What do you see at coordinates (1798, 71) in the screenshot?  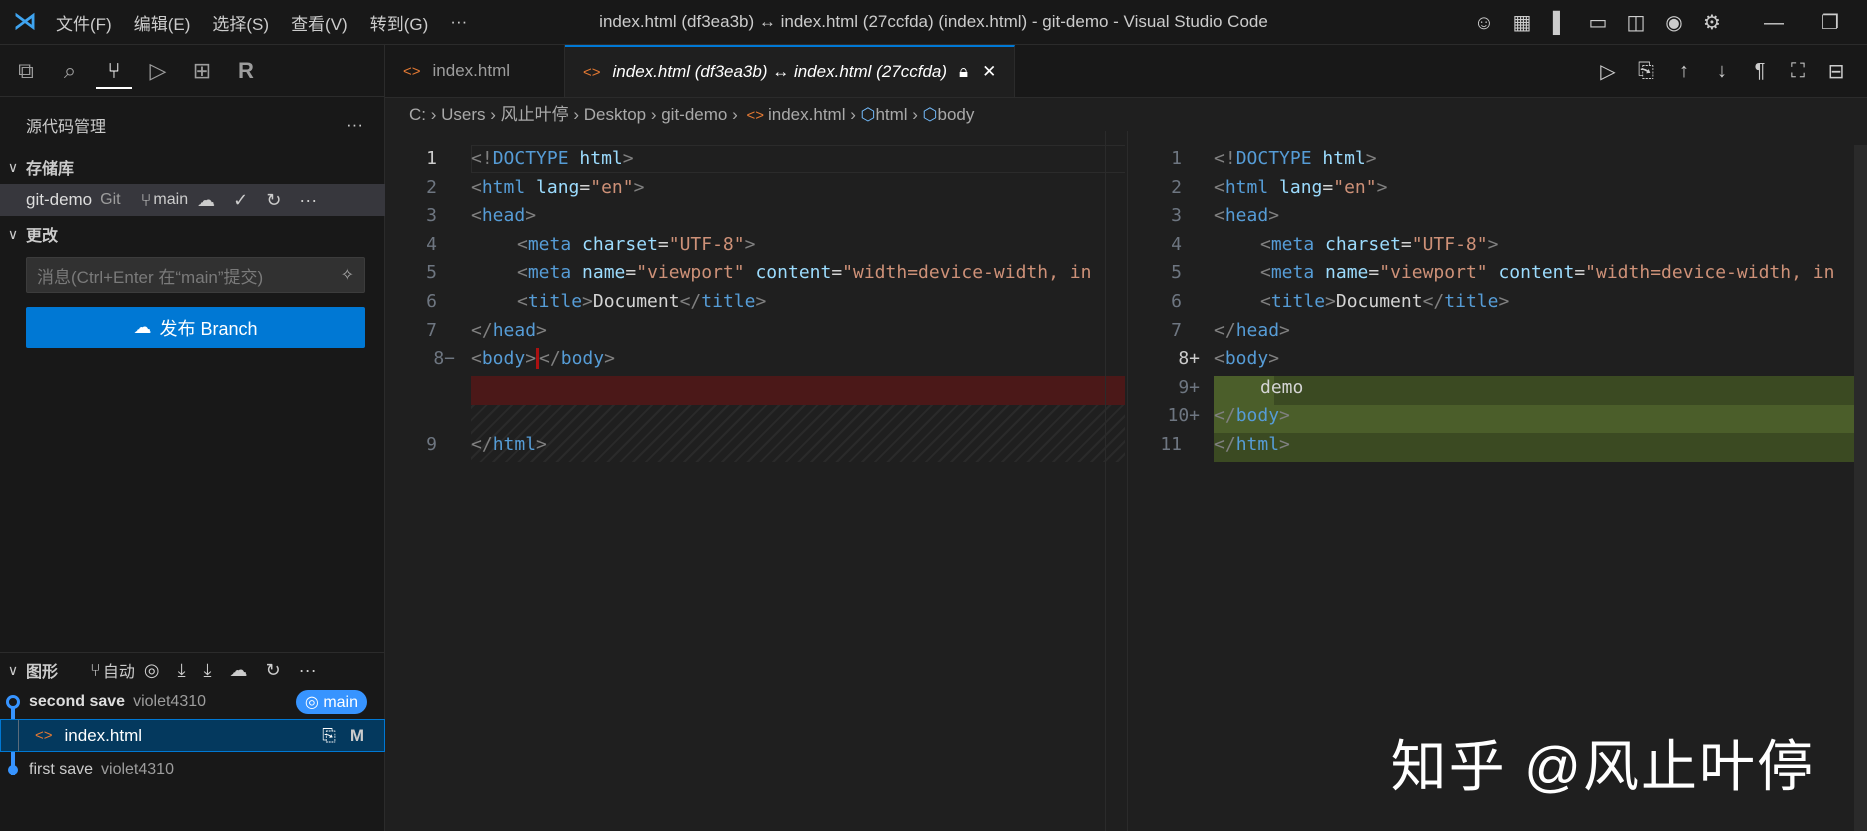 I see `map-icon: ⛶` at bounding box center [1798, 71].